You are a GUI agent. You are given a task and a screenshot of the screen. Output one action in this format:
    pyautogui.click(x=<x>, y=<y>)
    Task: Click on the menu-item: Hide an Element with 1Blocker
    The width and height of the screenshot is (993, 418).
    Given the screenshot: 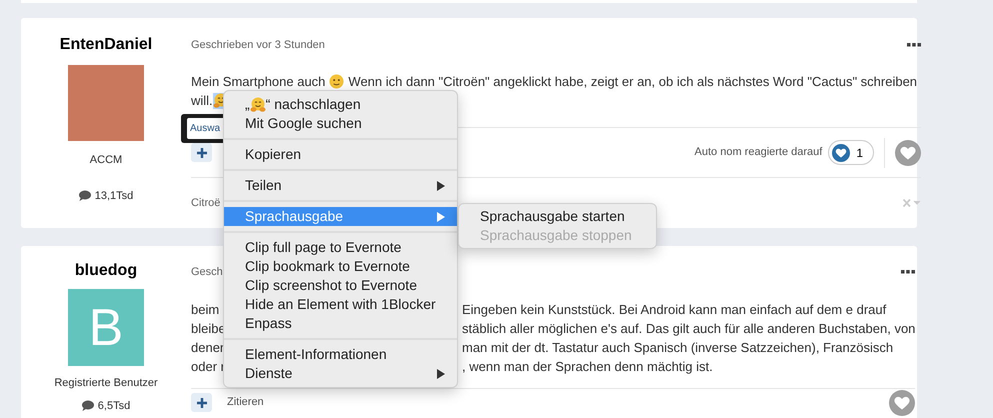 What is the action you would take?
    pyautogui.click(x=340, y=304)
    